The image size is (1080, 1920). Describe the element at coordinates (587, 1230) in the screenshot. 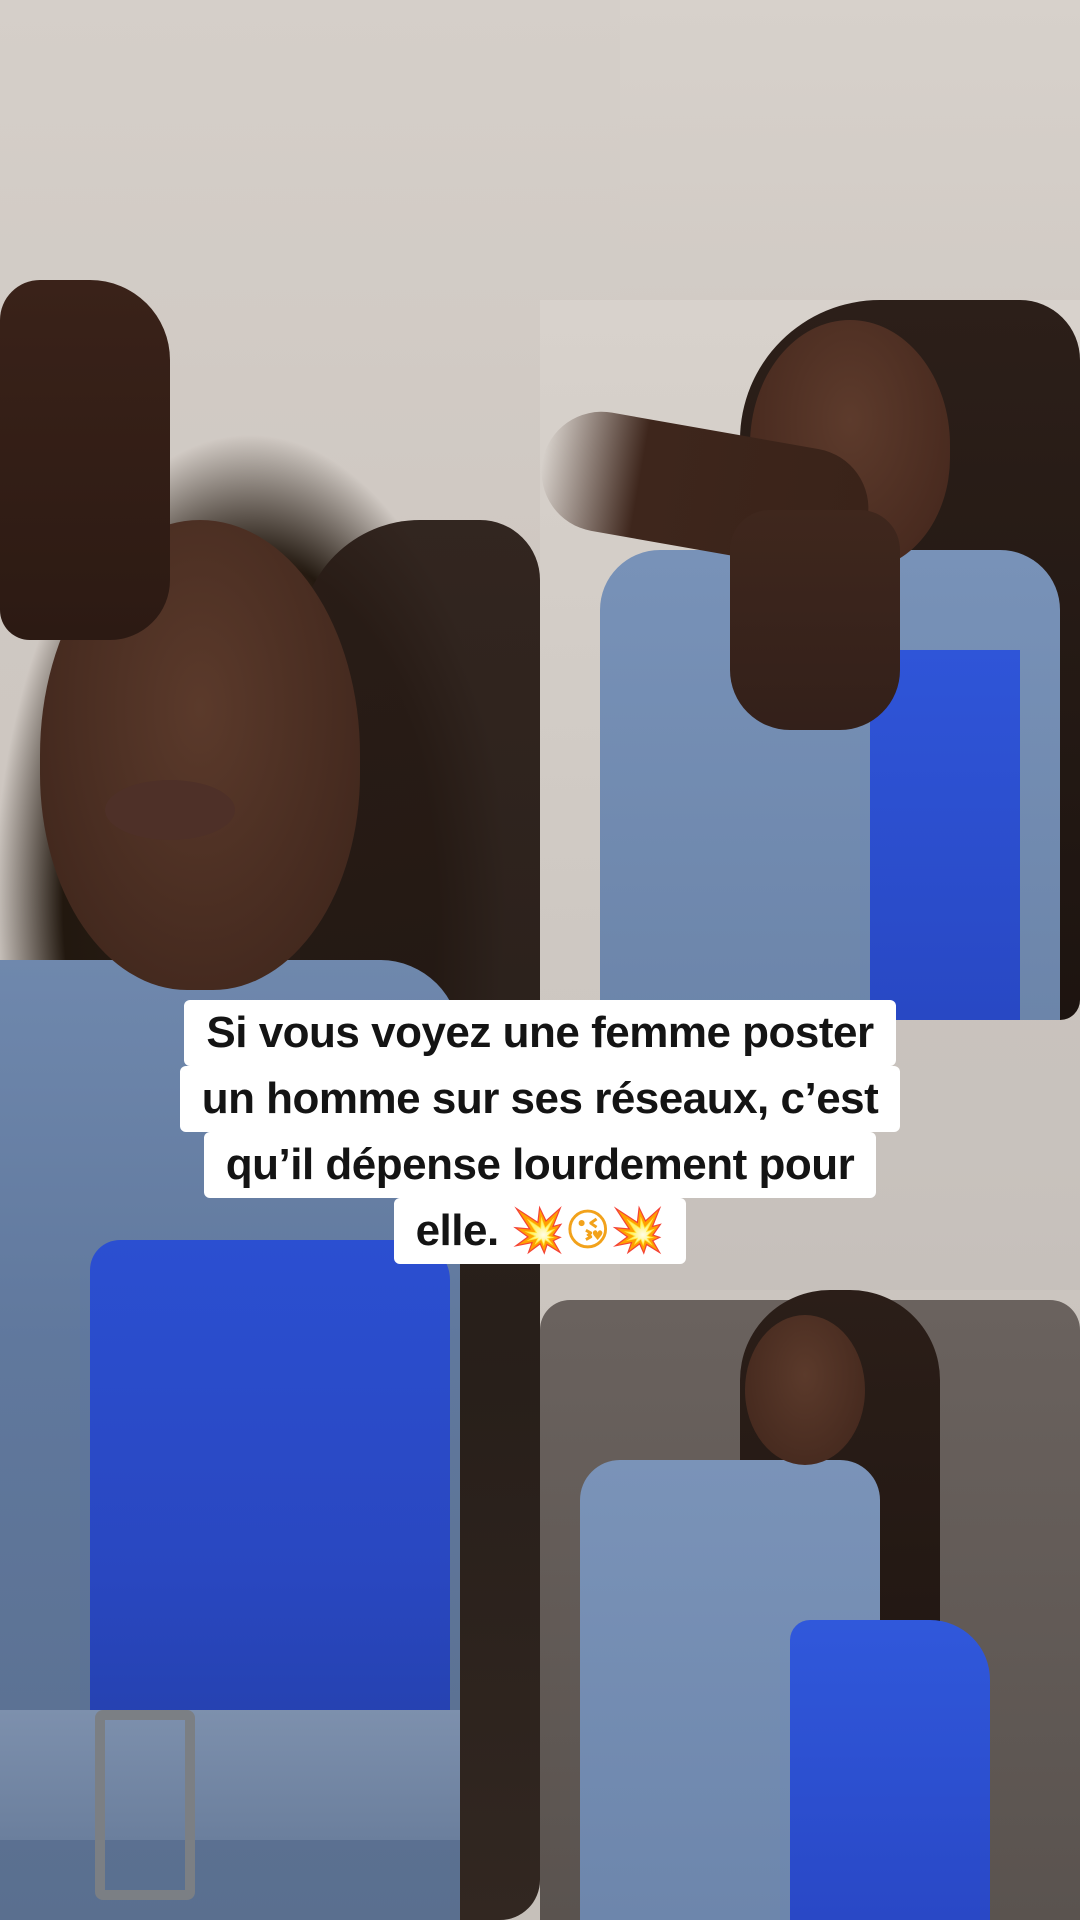

I see `kiss-face-emoji-icon: 😘` at that location.